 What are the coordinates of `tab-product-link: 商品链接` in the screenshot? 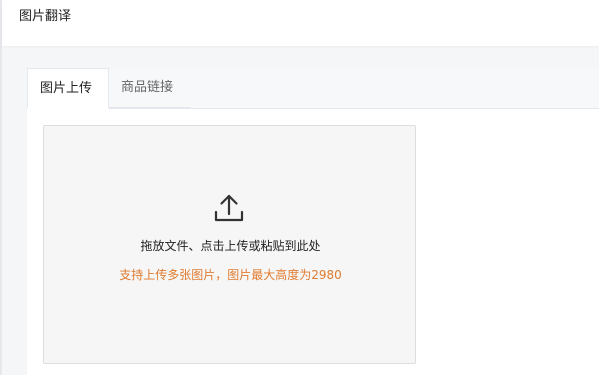 It's located at (150, 88).